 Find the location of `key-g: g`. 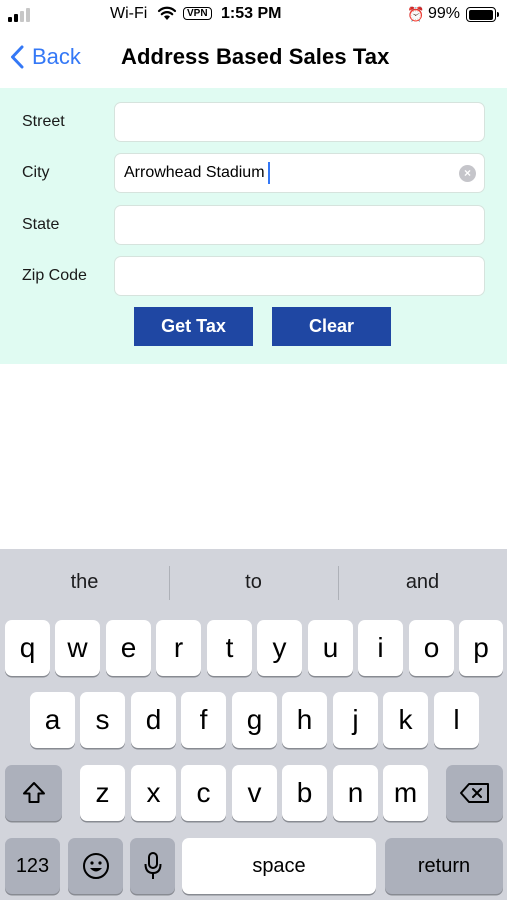

key-g: g is located at coordinates (254, 720).